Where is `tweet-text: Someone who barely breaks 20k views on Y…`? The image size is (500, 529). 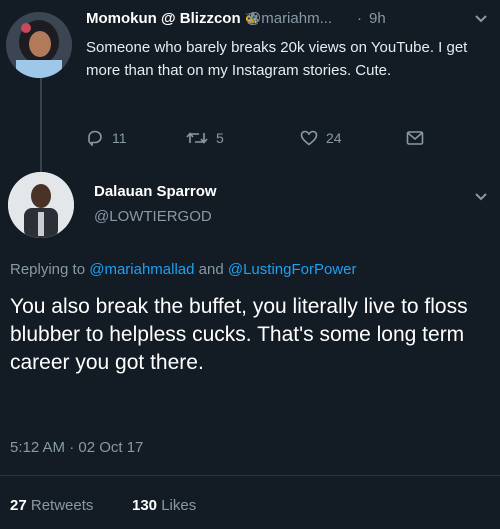 tweet-text: Someone who barely breaks 20k views on Y… is located at coordinates (277, 59).